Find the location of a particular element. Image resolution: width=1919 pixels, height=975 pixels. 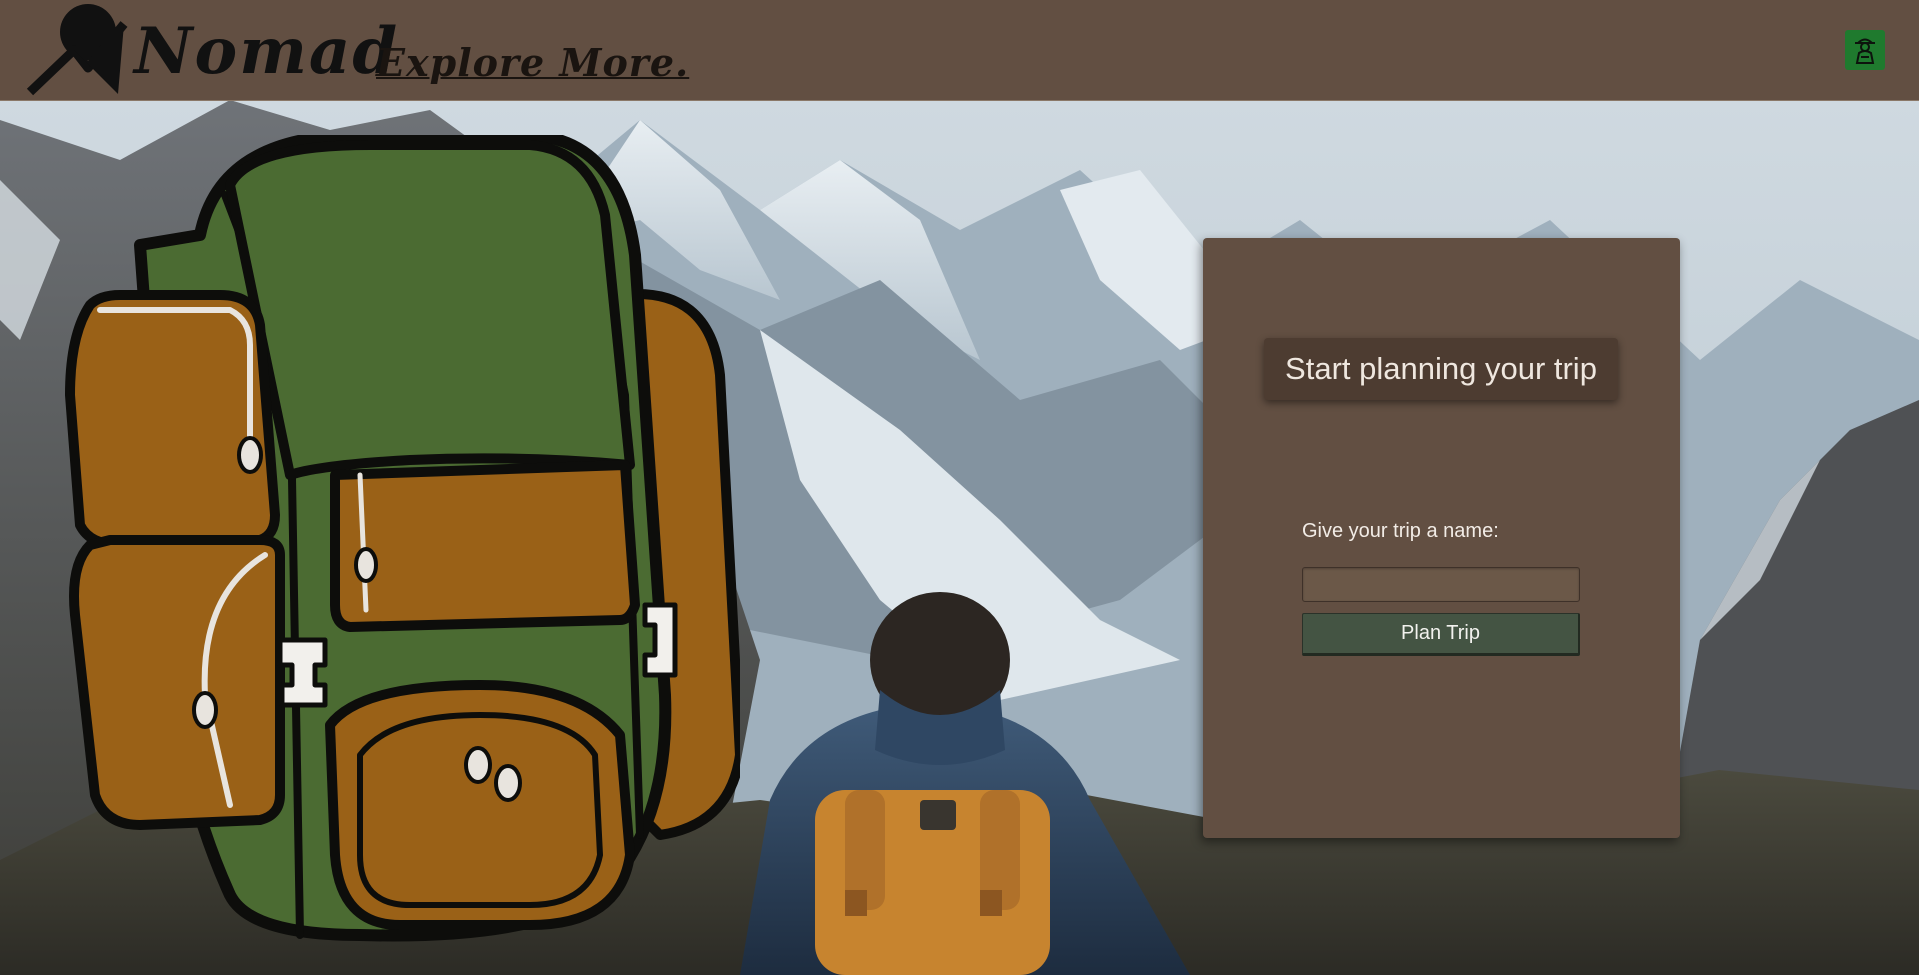

trip-name-label: Give your trip a name: is located at coordinates (1400, 531).